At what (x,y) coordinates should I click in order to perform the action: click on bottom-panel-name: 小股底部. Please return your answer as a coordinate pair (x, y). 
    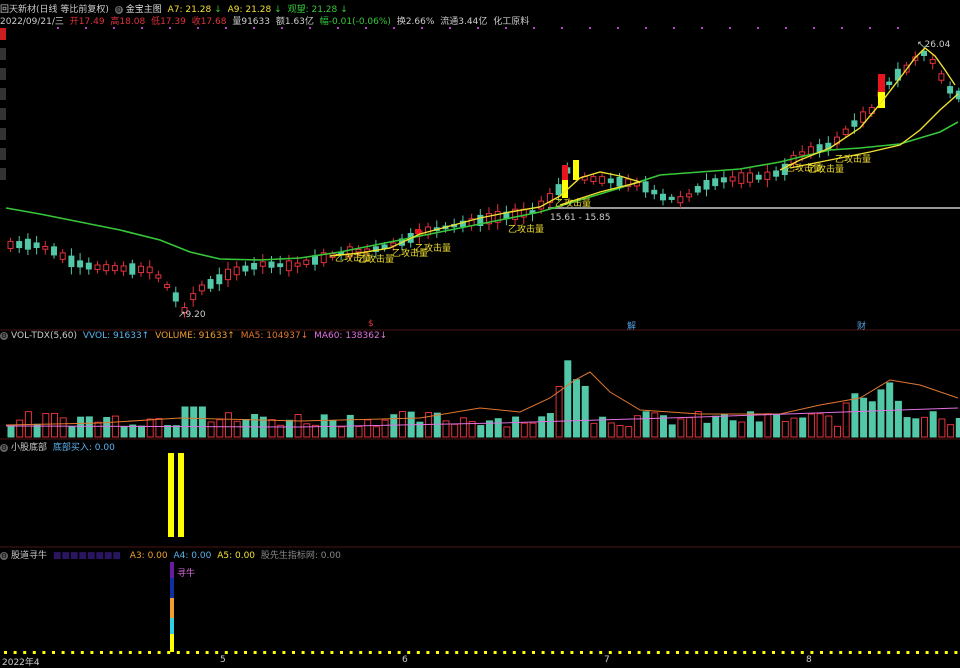
    Looking at the image, I should click on (29, 448).